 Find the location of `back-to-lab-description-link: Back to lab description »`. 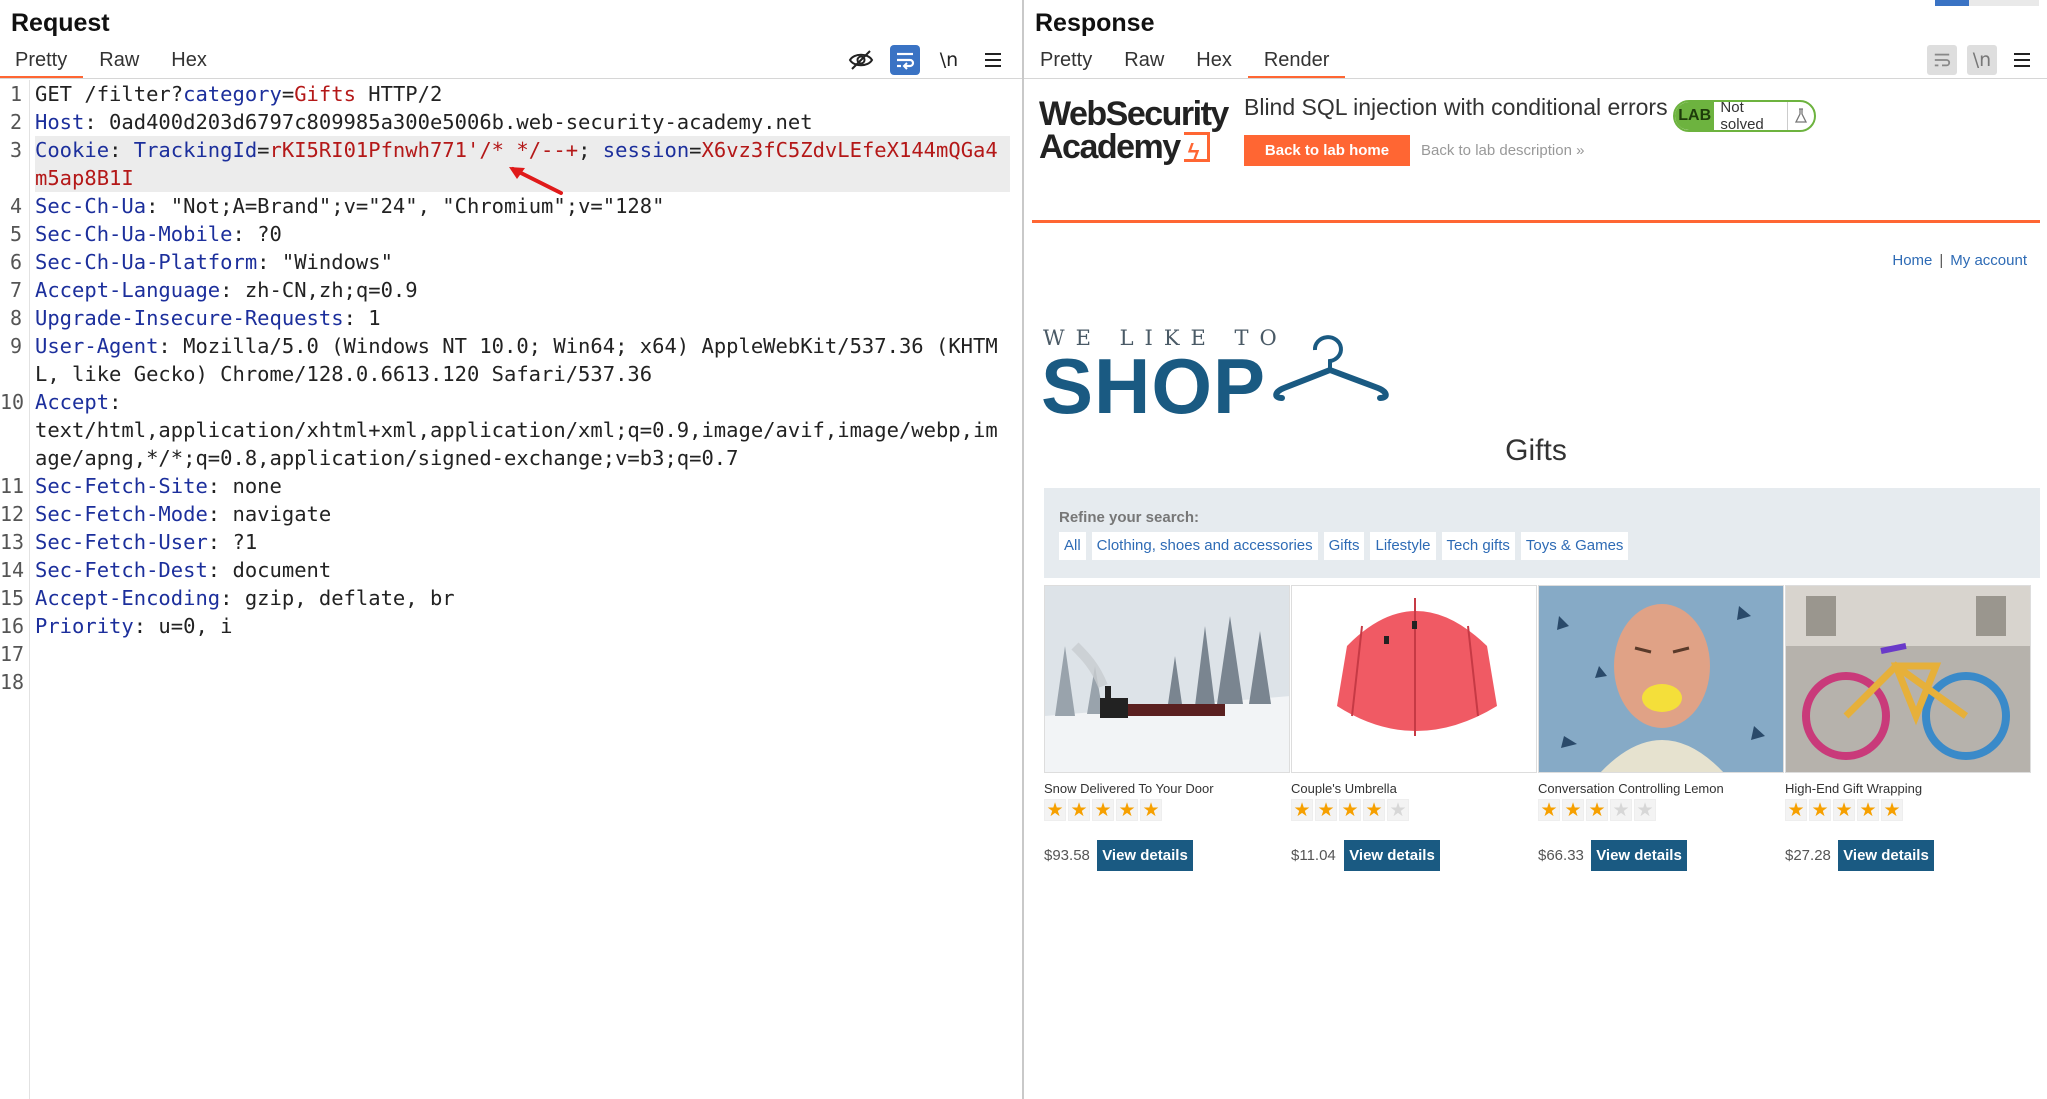

back-to-lab-description-link: Back to lab description » is located at coordinates (1502, 150).